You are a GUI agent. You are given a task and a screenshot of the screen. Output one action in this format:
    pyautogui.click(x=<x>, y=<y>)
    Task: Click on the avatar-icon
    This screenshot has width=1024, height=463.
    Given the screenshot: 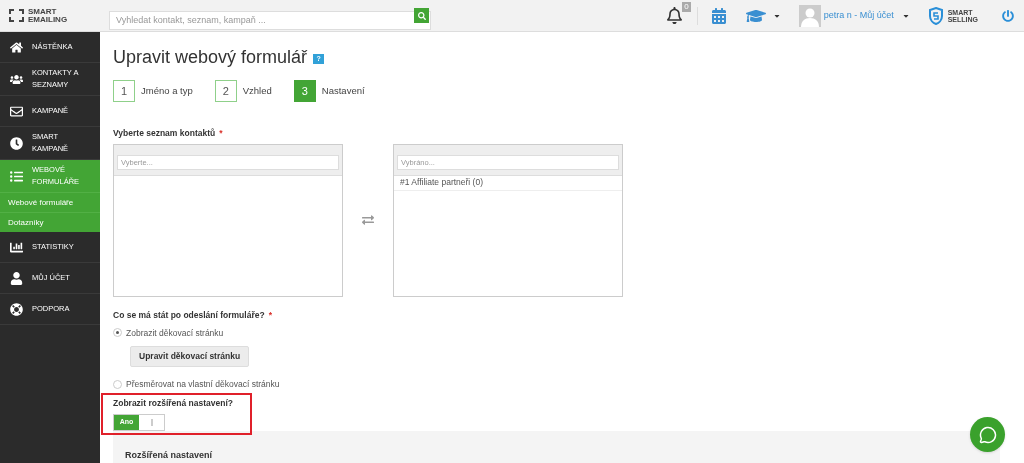 What is the action you would take?
    pyautogui.click(x=809, y=15)
    